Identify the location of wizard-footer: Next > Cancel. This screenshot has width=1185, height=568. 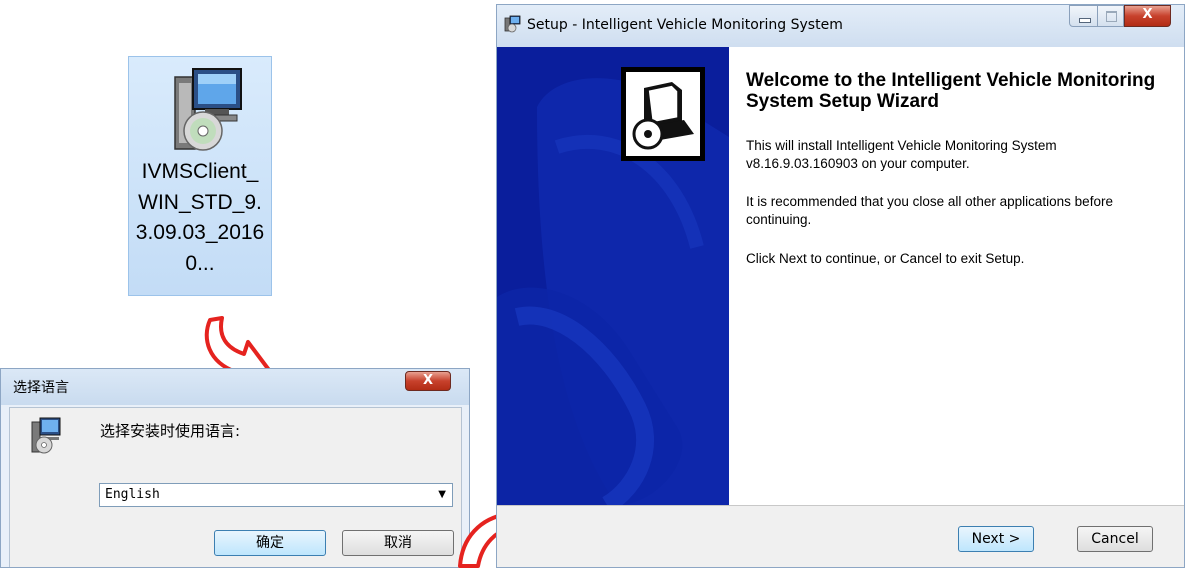
(840, 536).